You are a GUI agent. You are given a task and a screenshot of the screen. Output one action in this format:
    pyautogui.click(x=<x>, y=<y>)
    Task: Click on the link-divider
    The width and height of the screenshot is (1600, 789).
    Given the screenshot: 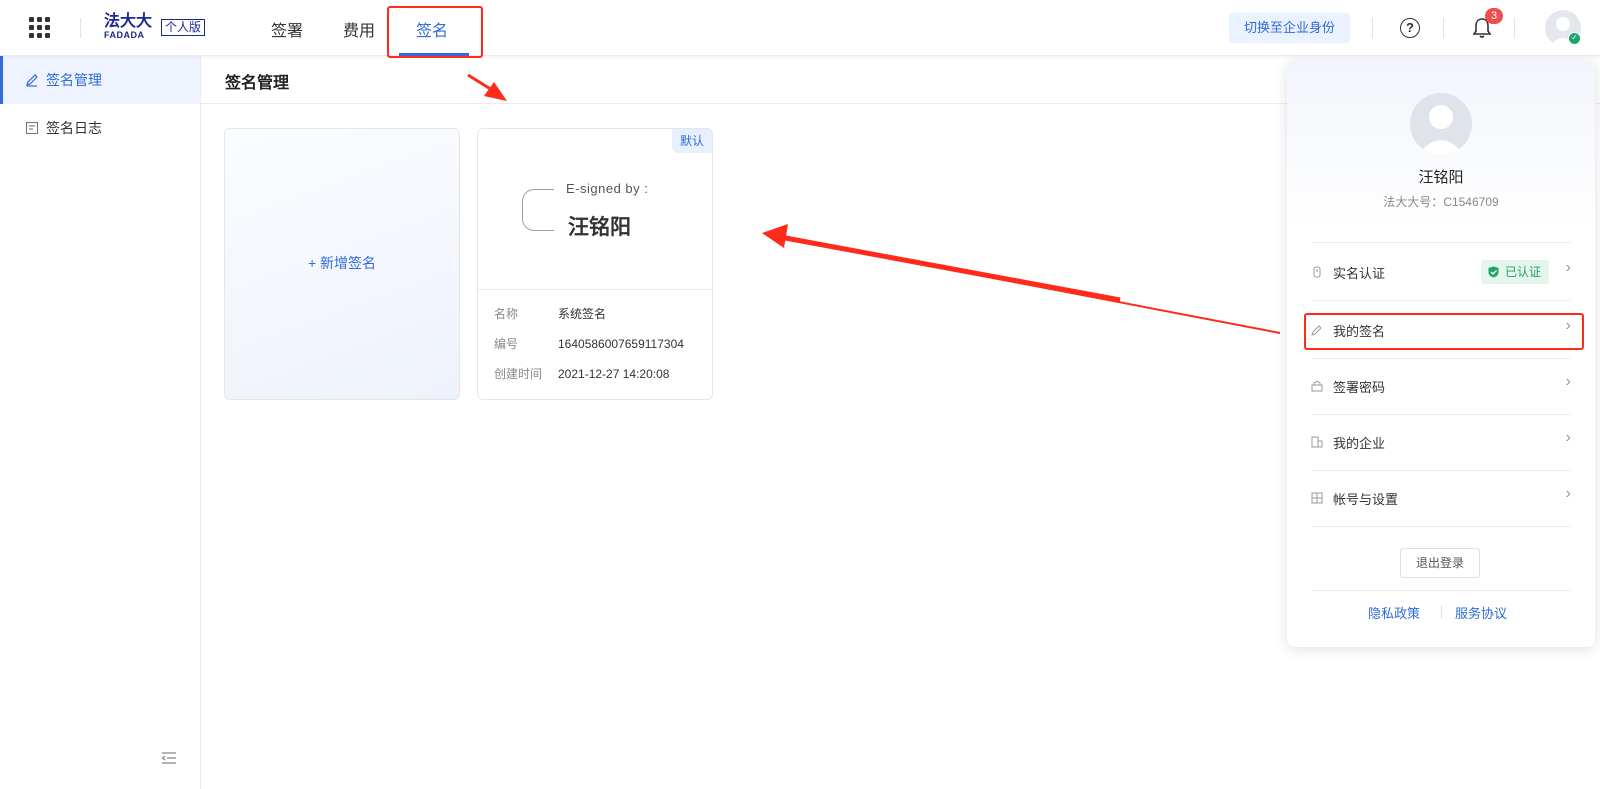 What is the action you would take?
    pyautogui.click(x=1441, y=612)
    